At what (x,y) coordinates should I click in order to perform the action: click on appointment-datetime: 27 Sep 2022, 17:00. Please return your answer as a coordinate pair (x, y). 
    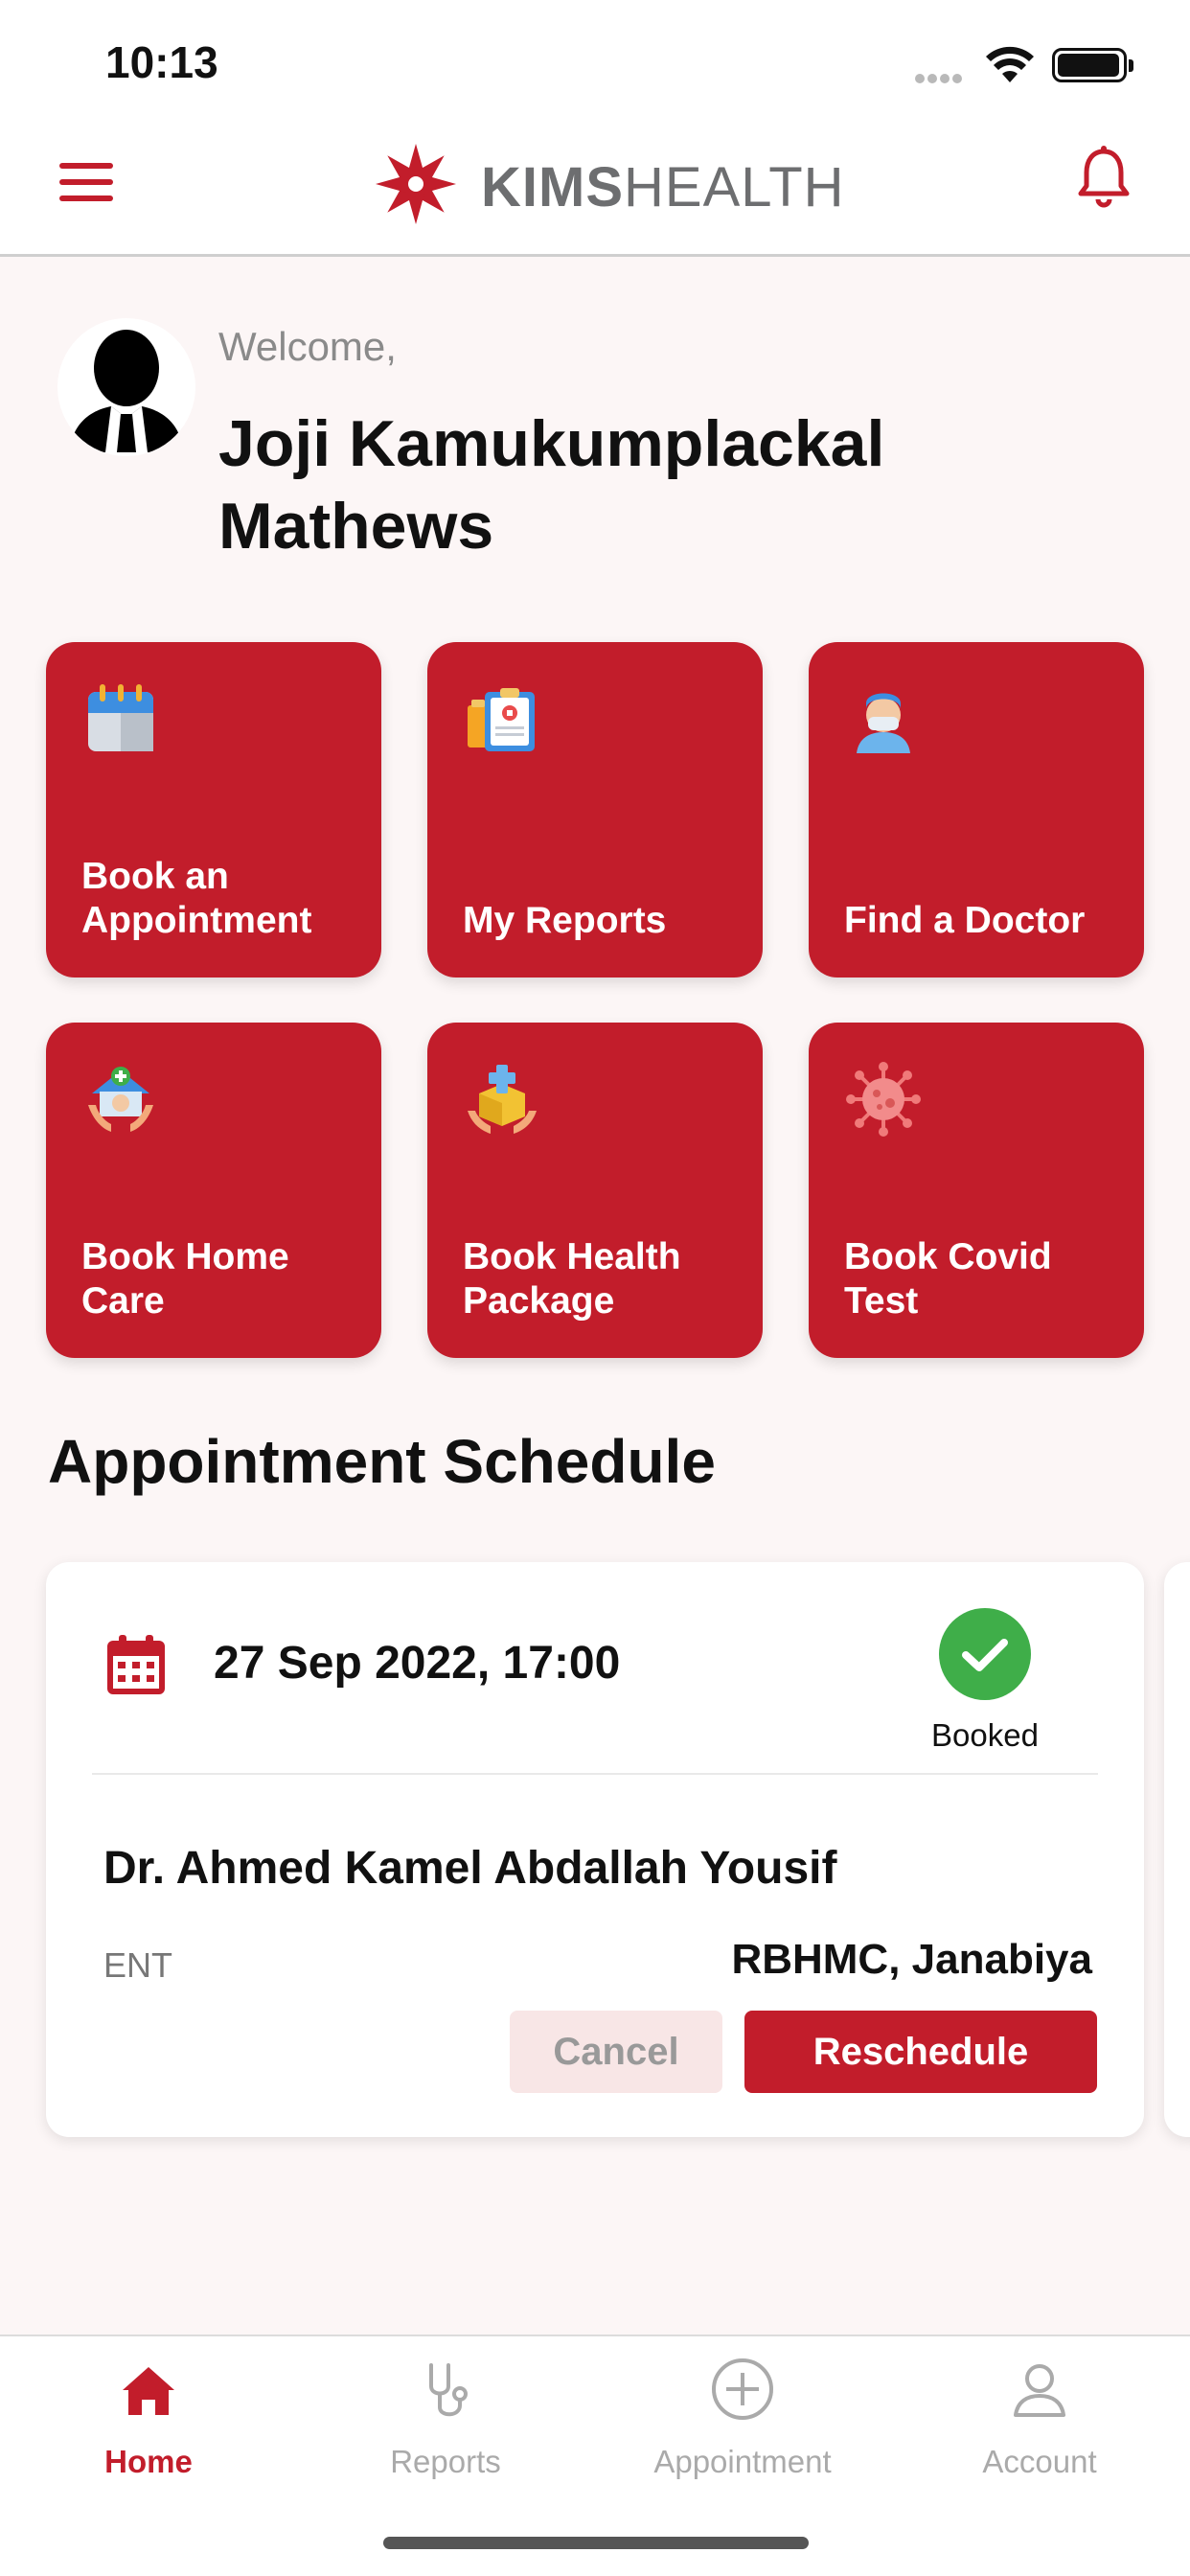
    Looking at the image, I should click on (418, 1663).